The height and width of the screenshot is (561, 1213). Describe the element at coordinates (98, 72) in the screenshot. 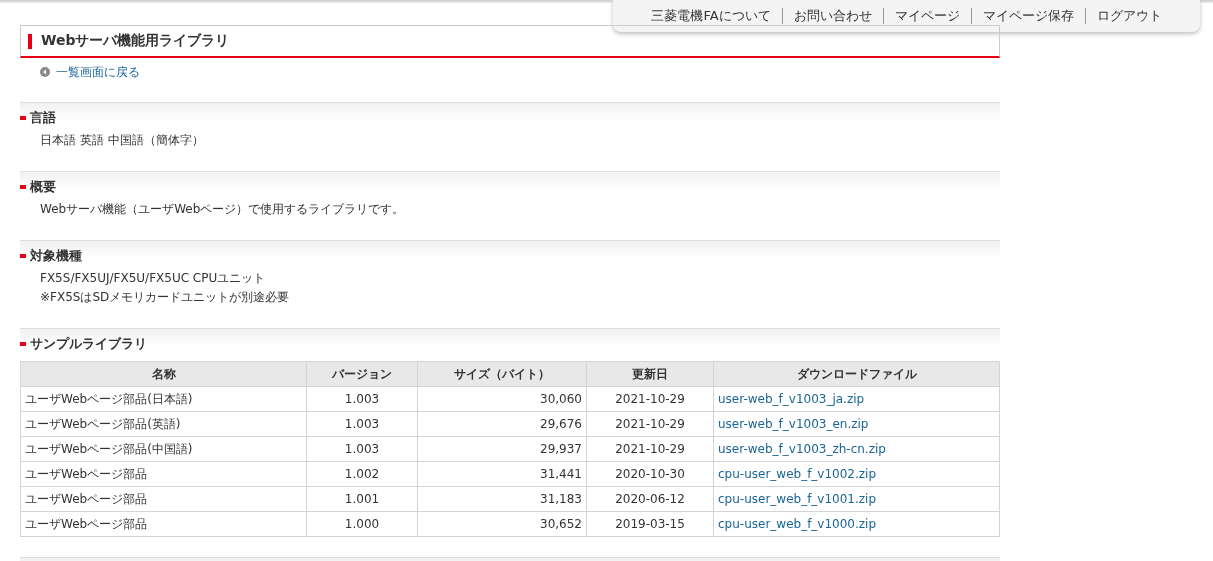

I see `back-link: 一覧画面に戻る` at that location.